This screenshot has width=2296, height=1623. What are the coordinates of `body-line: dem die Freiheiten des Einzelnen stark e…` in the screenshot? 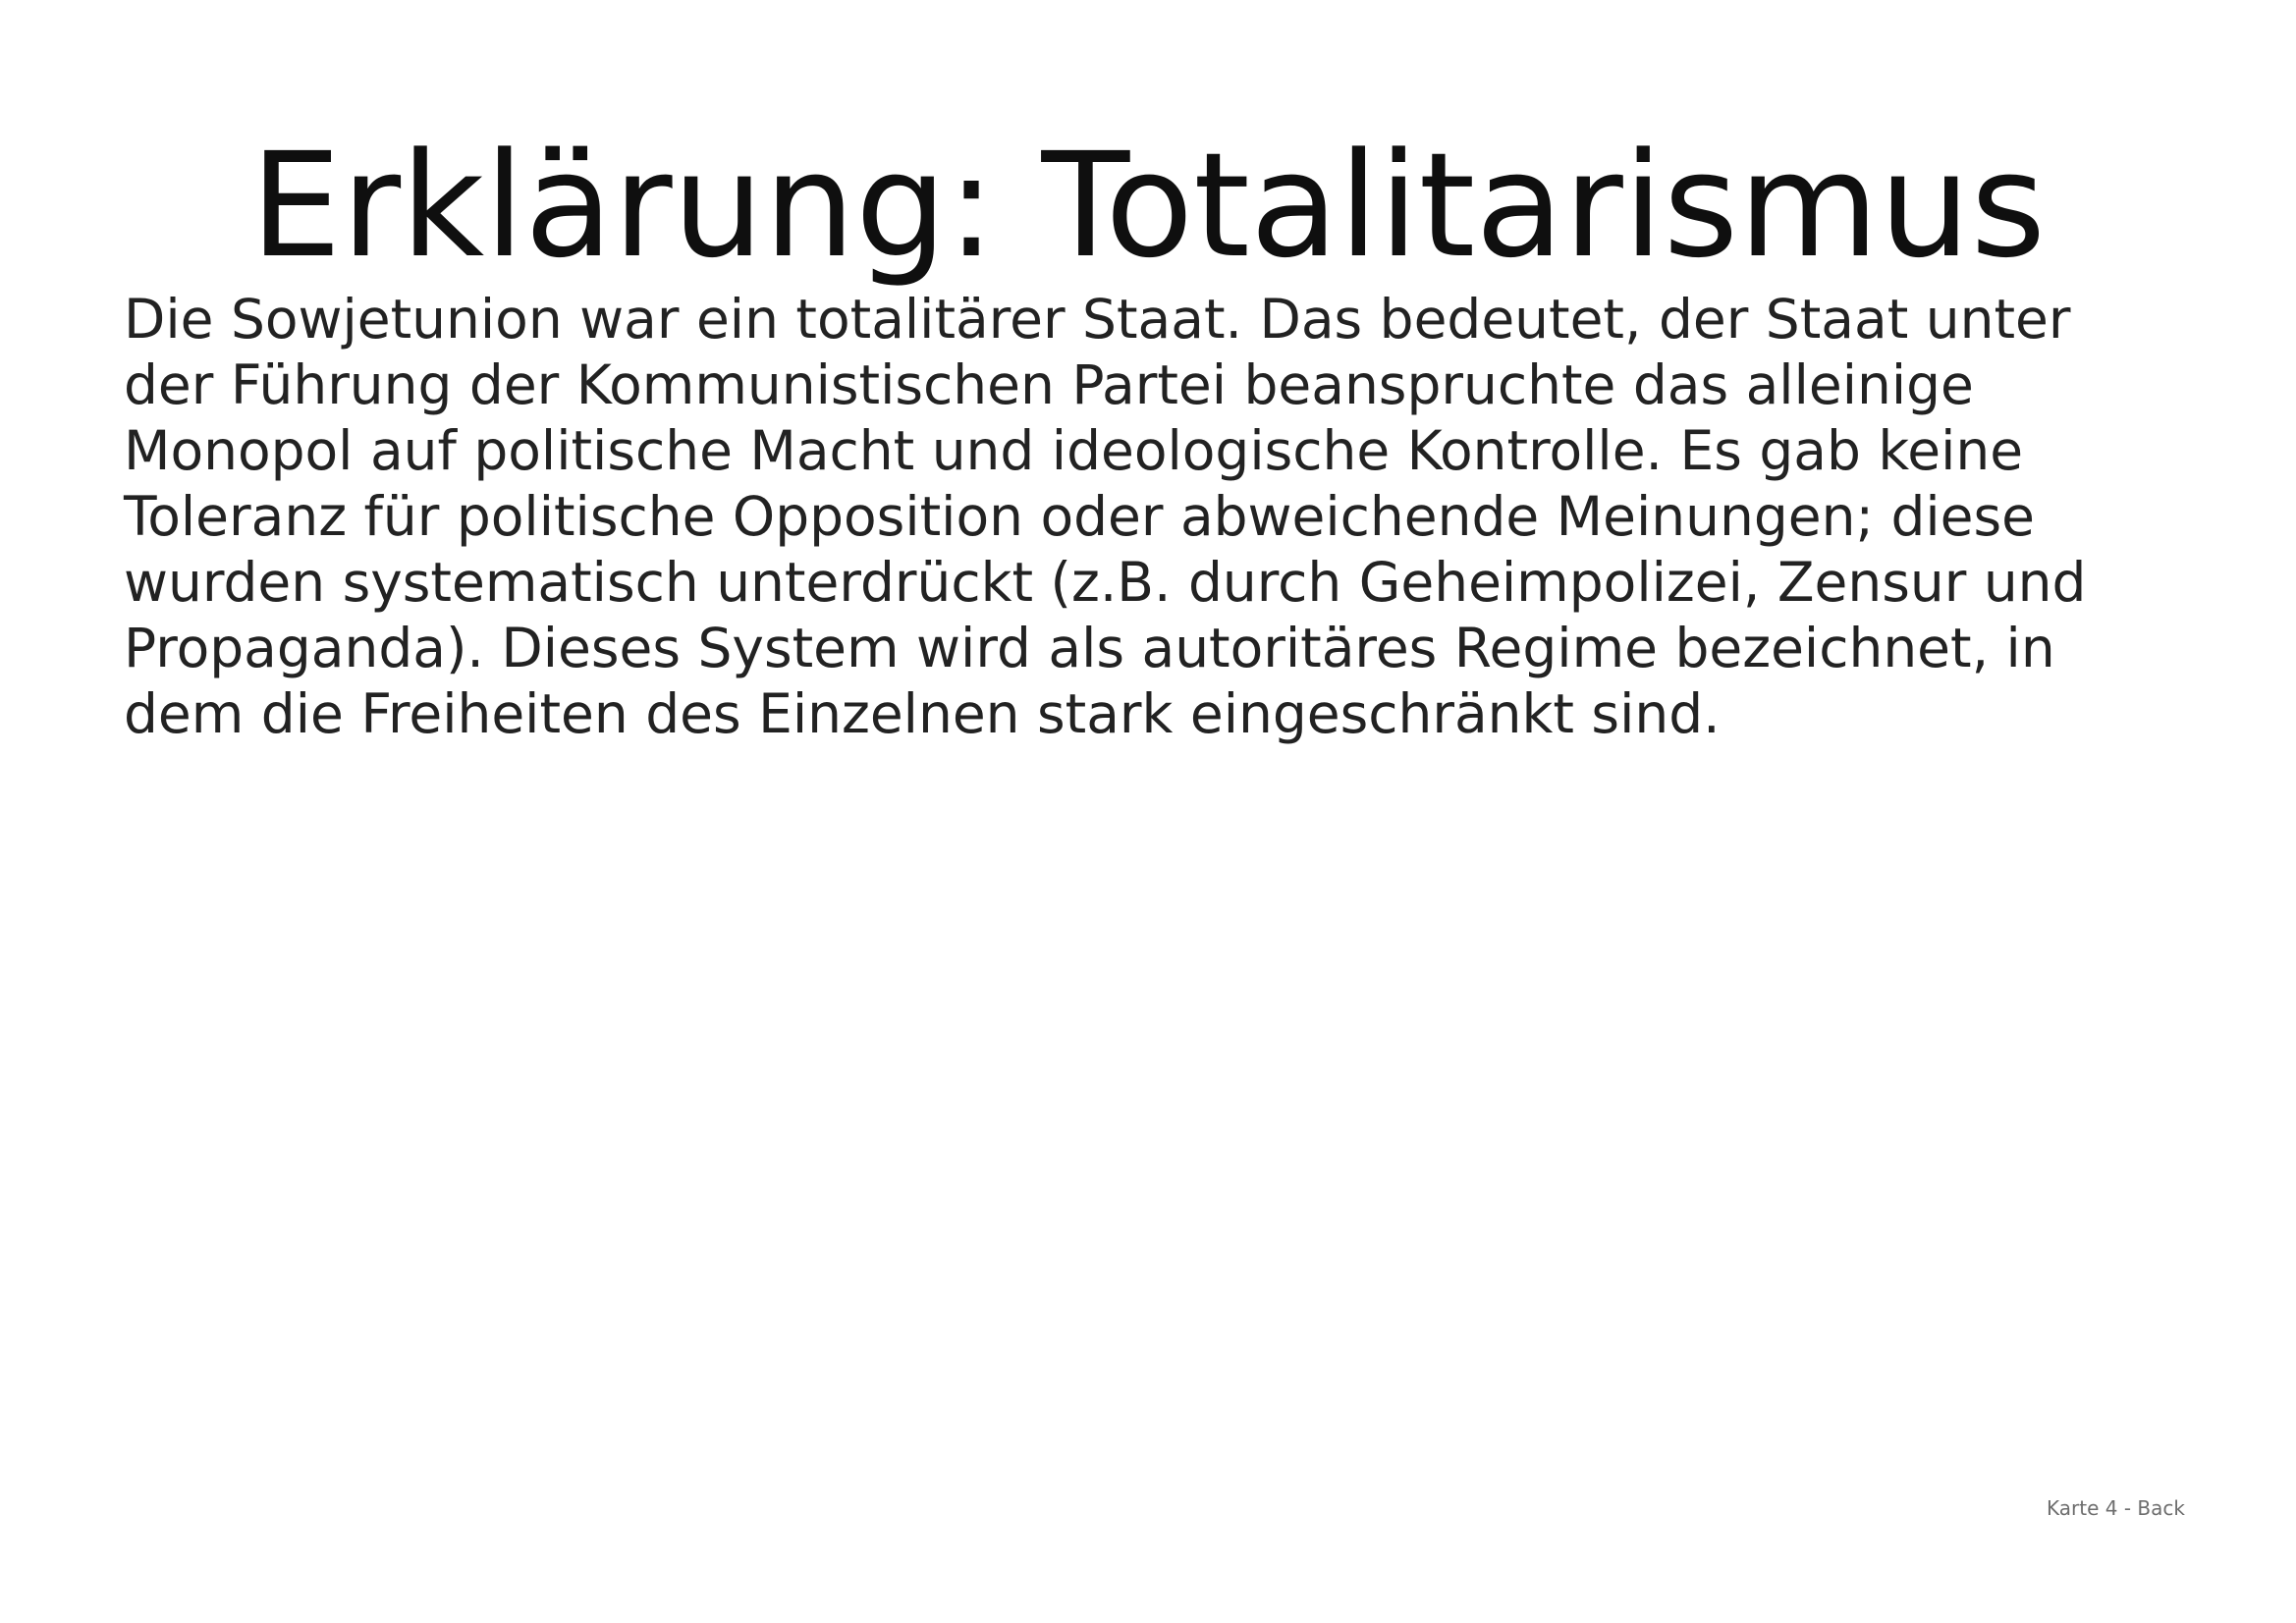 It's located at (922, 713).